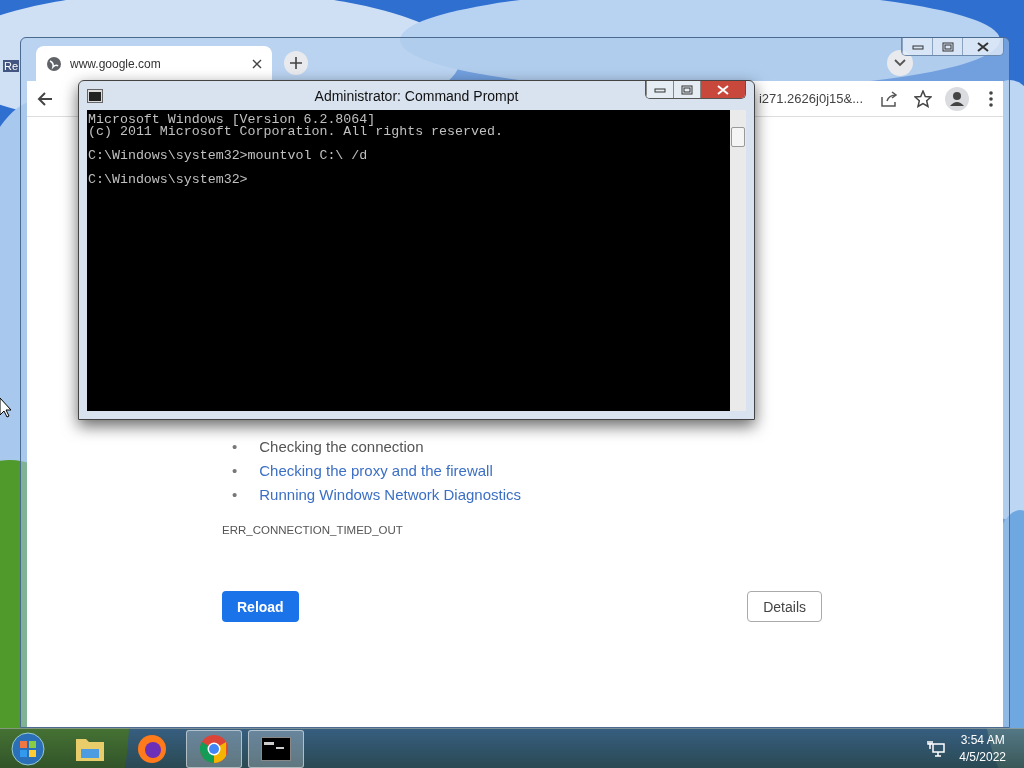  Describe the element at coordinates (376, 471) in the screenshot. I see `suggestion-link: Checking the proxy and the firewall` at that location.